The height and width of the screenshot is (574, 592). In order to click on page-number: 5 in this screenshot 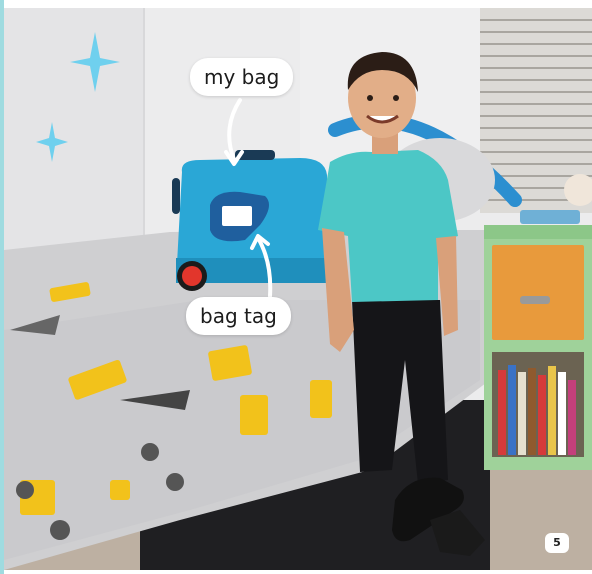, I will do `click(557, 543)`.